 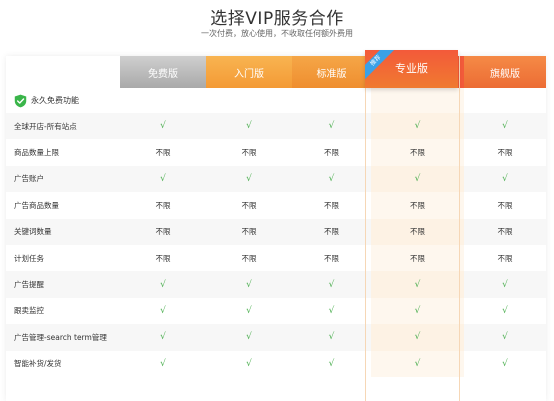 I want to click on header-blank-cell, so click(x=63, y=72).